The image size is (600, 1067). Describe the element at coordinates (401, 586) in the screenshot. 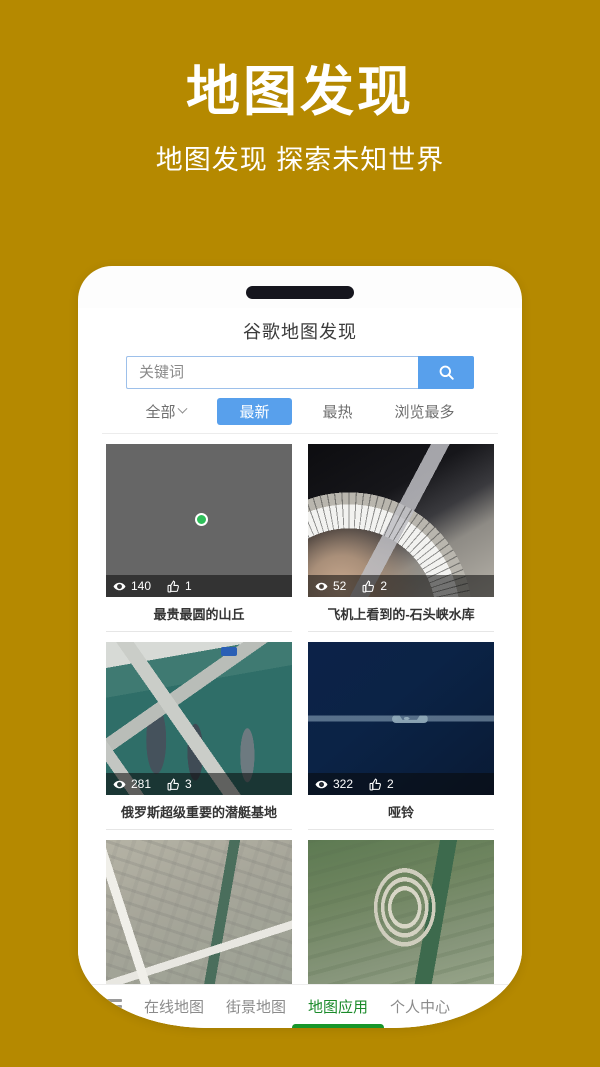

I see `card-stats: 52 2` at that location.